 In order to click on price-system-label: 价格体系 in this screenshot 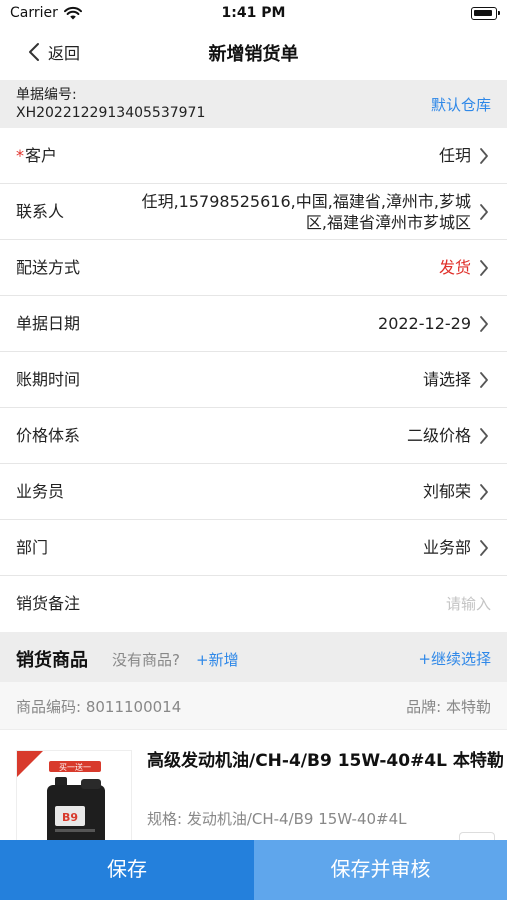, I will do `click(48, 435)`.